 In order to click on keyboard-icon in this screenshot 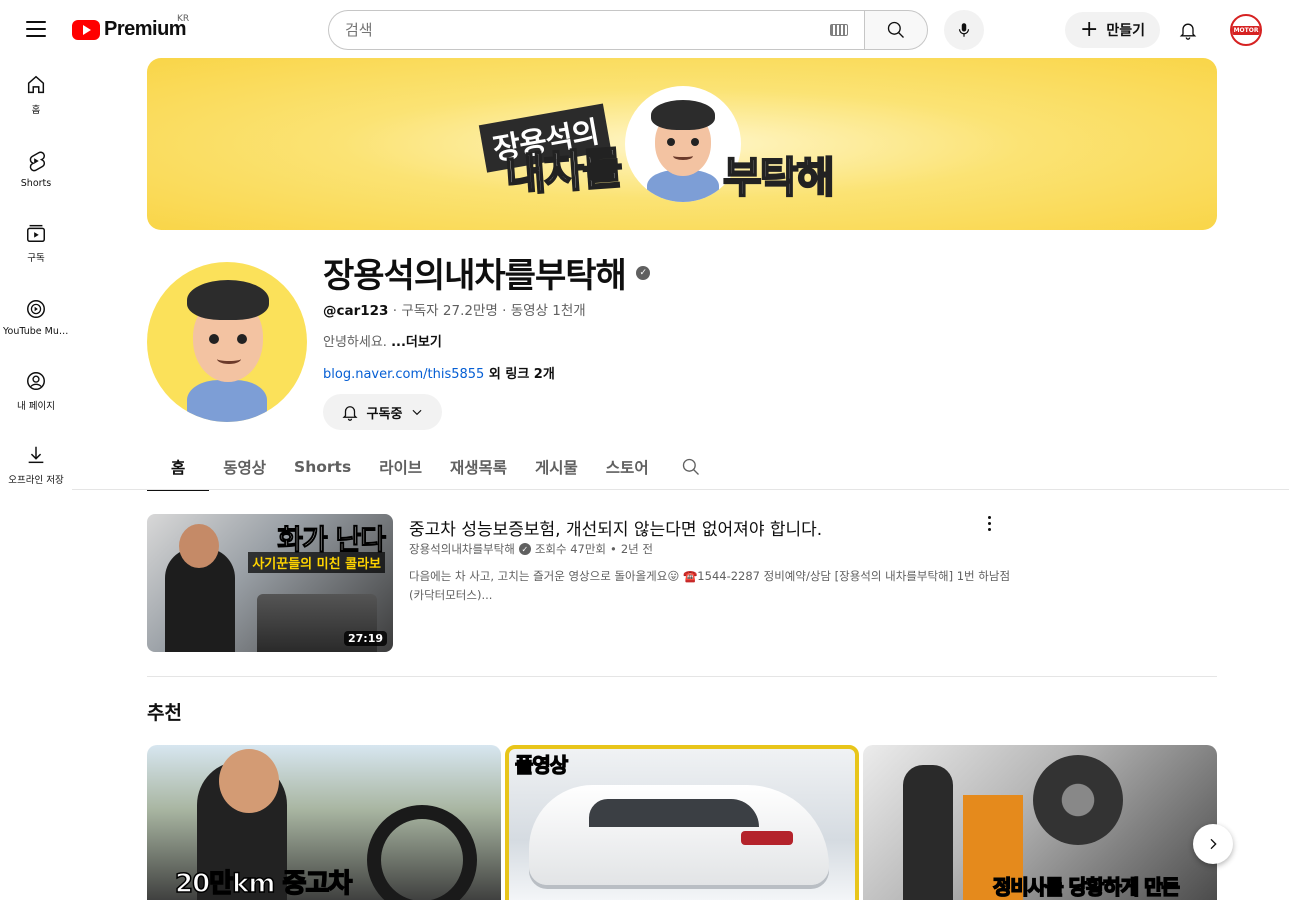, I will do `click(839, 30)`.